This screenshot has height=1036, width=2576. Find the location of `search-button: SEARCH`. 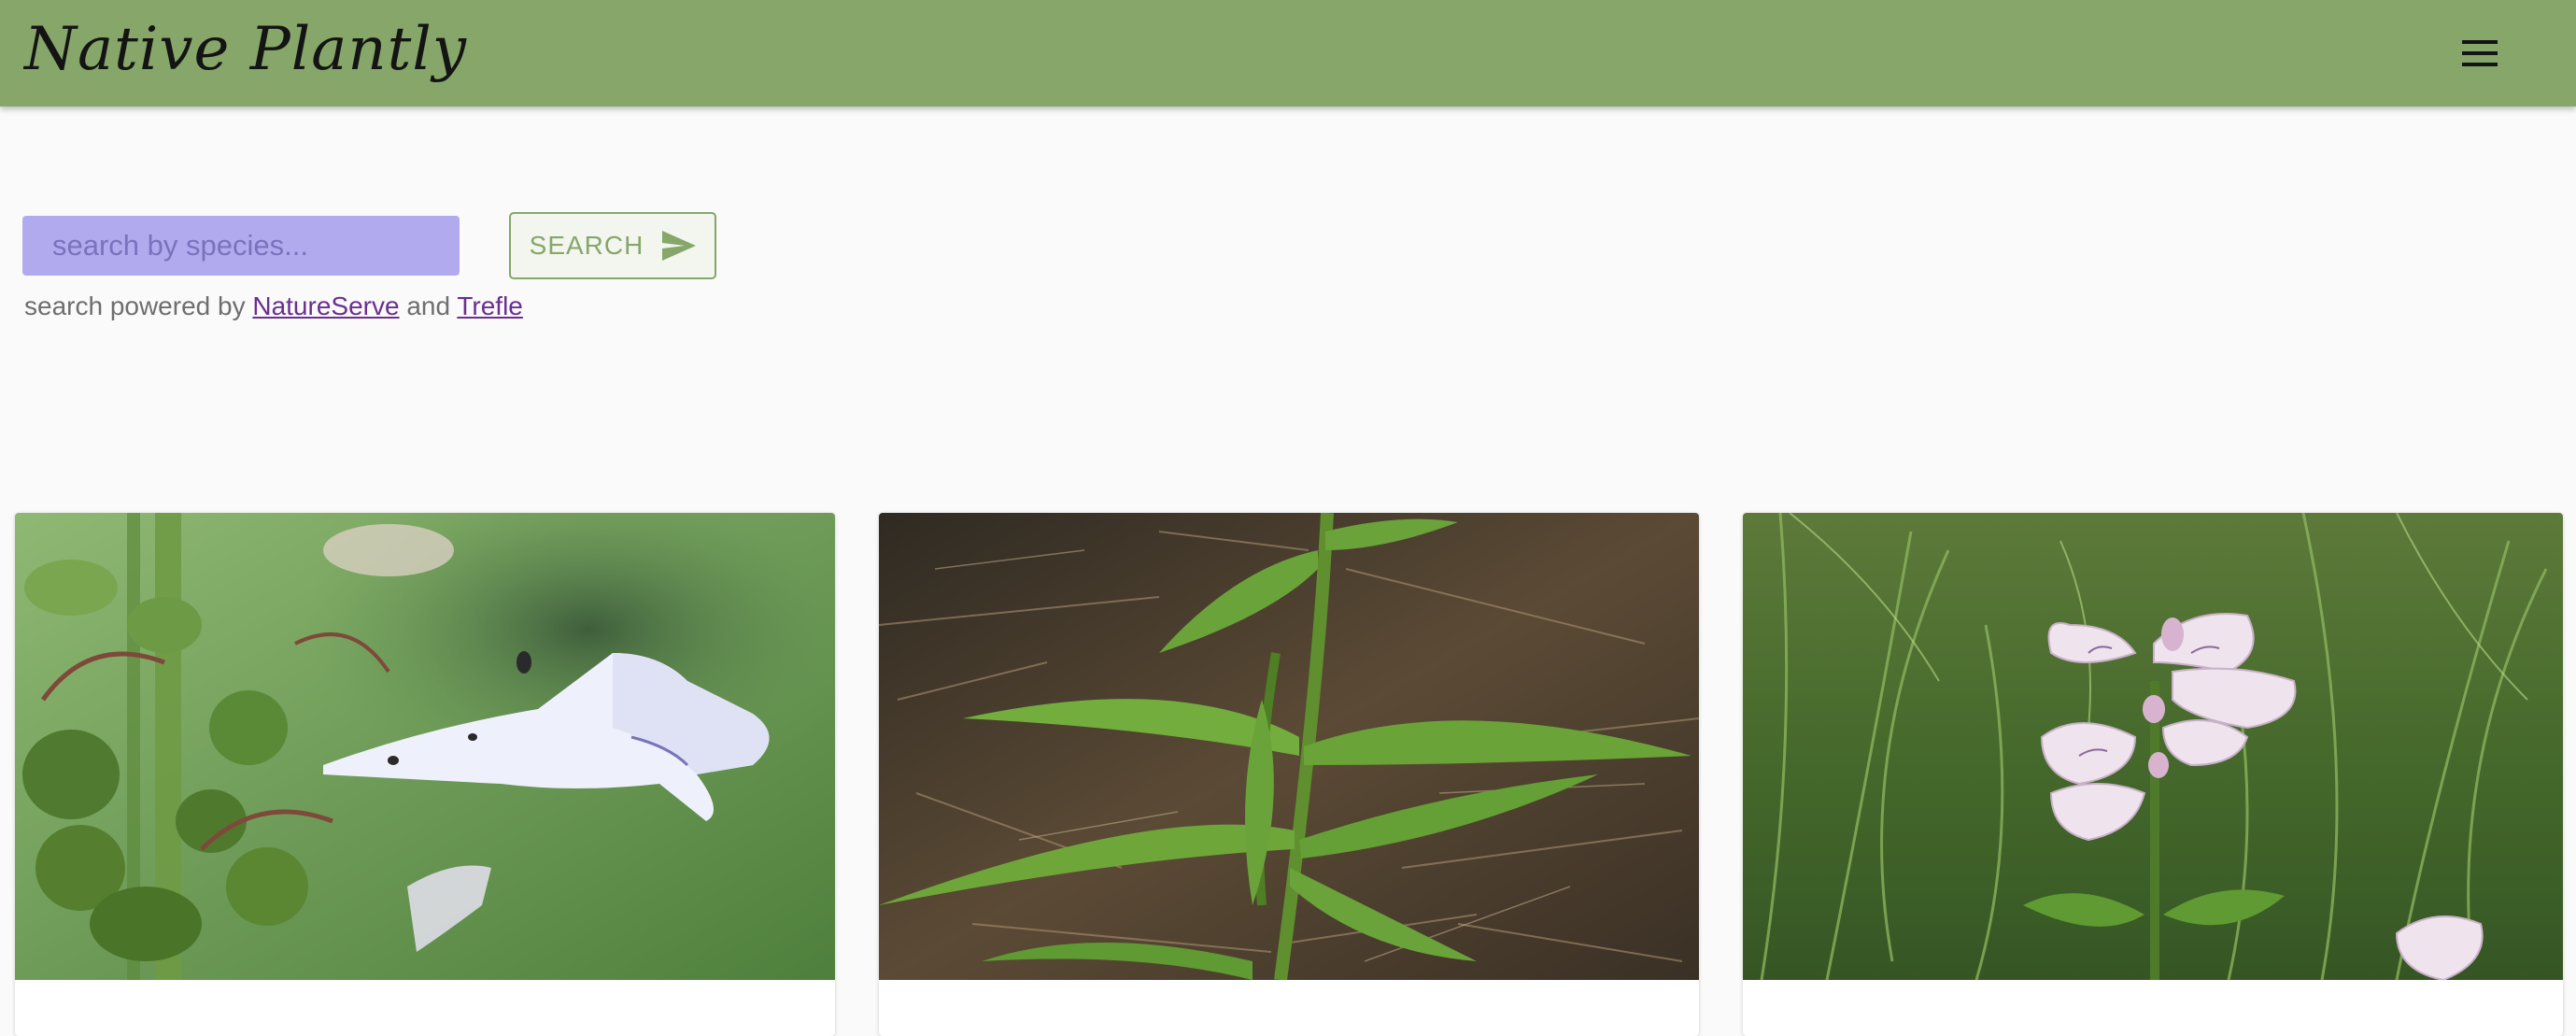

search-button: SEARCH is located at coordinates (612, 246).